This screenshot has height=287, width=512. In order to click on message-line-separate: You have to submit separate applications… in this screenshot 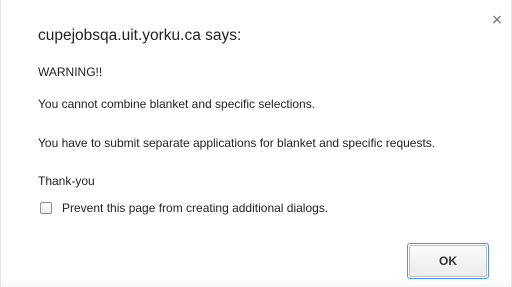, I will do `click(237, 143)`.